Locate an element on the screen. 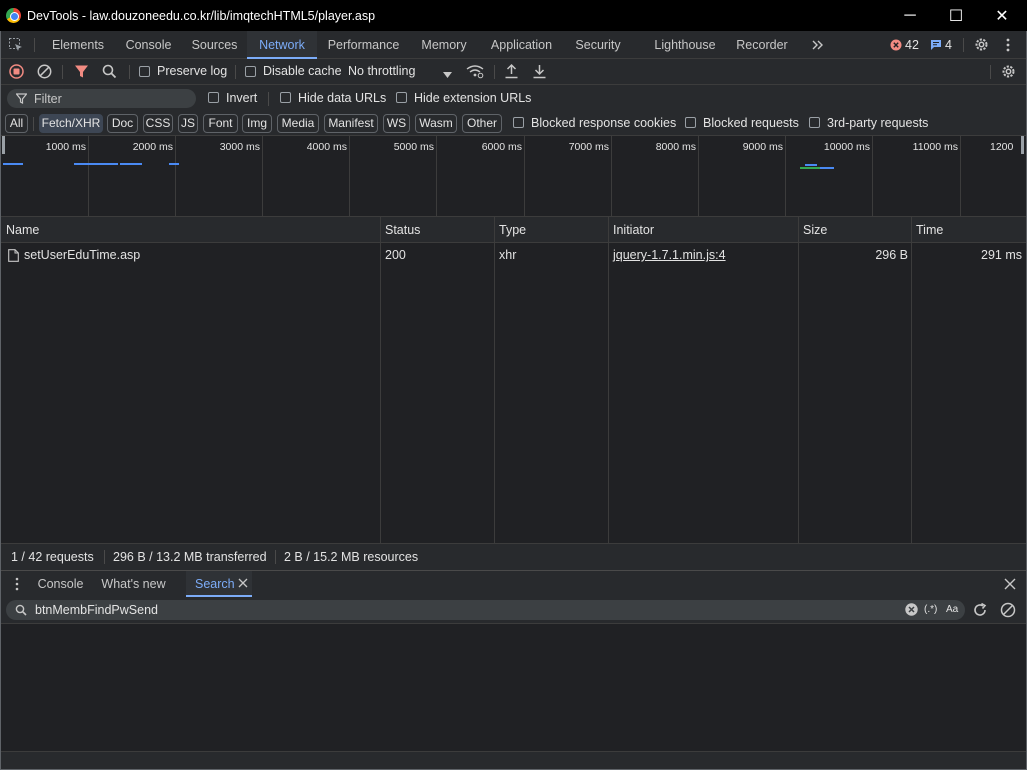 The height and width of the screenshot is (770, 1027). type-filter-js: JS is located at coordinates (188, 123).